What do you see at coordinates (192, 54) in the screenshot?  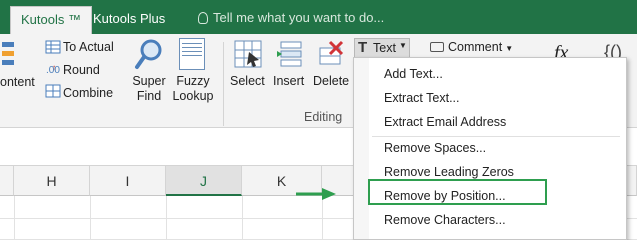 I see `fuzzy-lookup-icon` at bounding box center [192, 54].